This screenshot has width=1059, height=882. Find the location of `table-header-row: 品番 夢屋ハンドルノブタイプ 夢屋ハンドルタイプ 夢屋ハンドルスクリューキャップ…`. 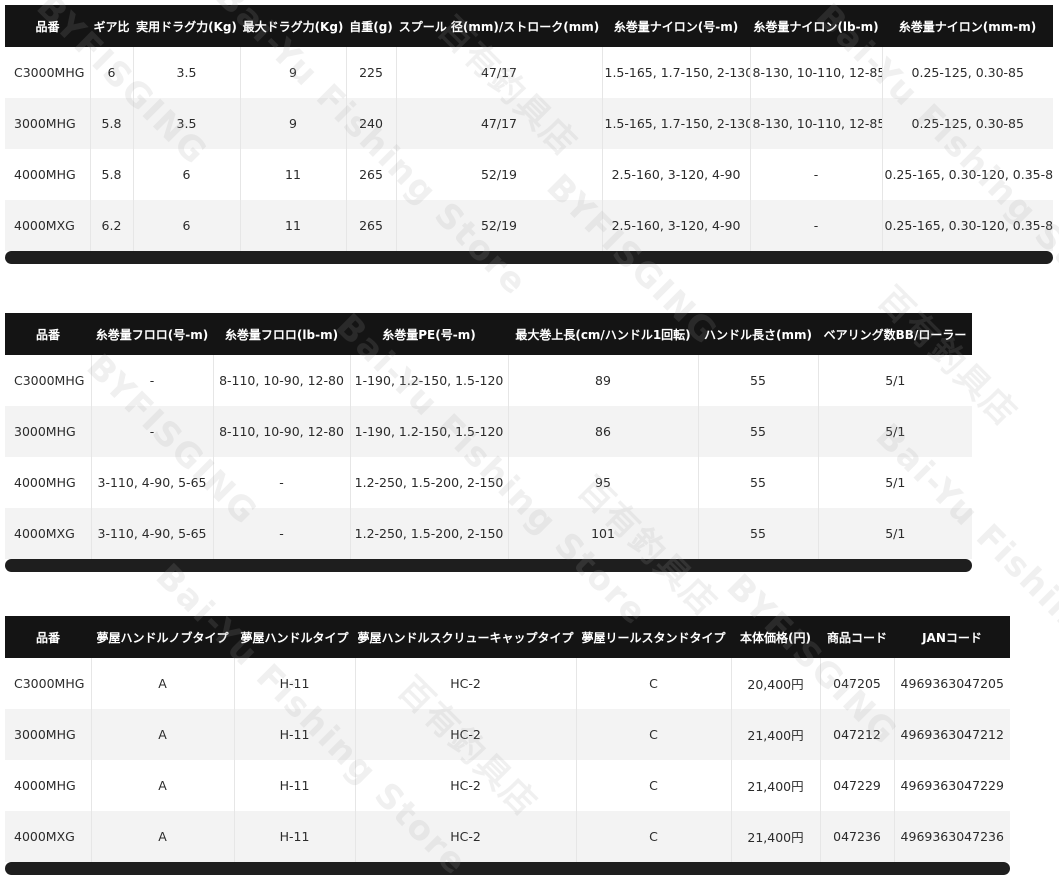

table-header-row: 品番 夢屋ハンドルノブタイプ 夢屋ハンドルタイプ 夢屋ハンドルスクリューキャップ… is located at coordinates (507, 637).